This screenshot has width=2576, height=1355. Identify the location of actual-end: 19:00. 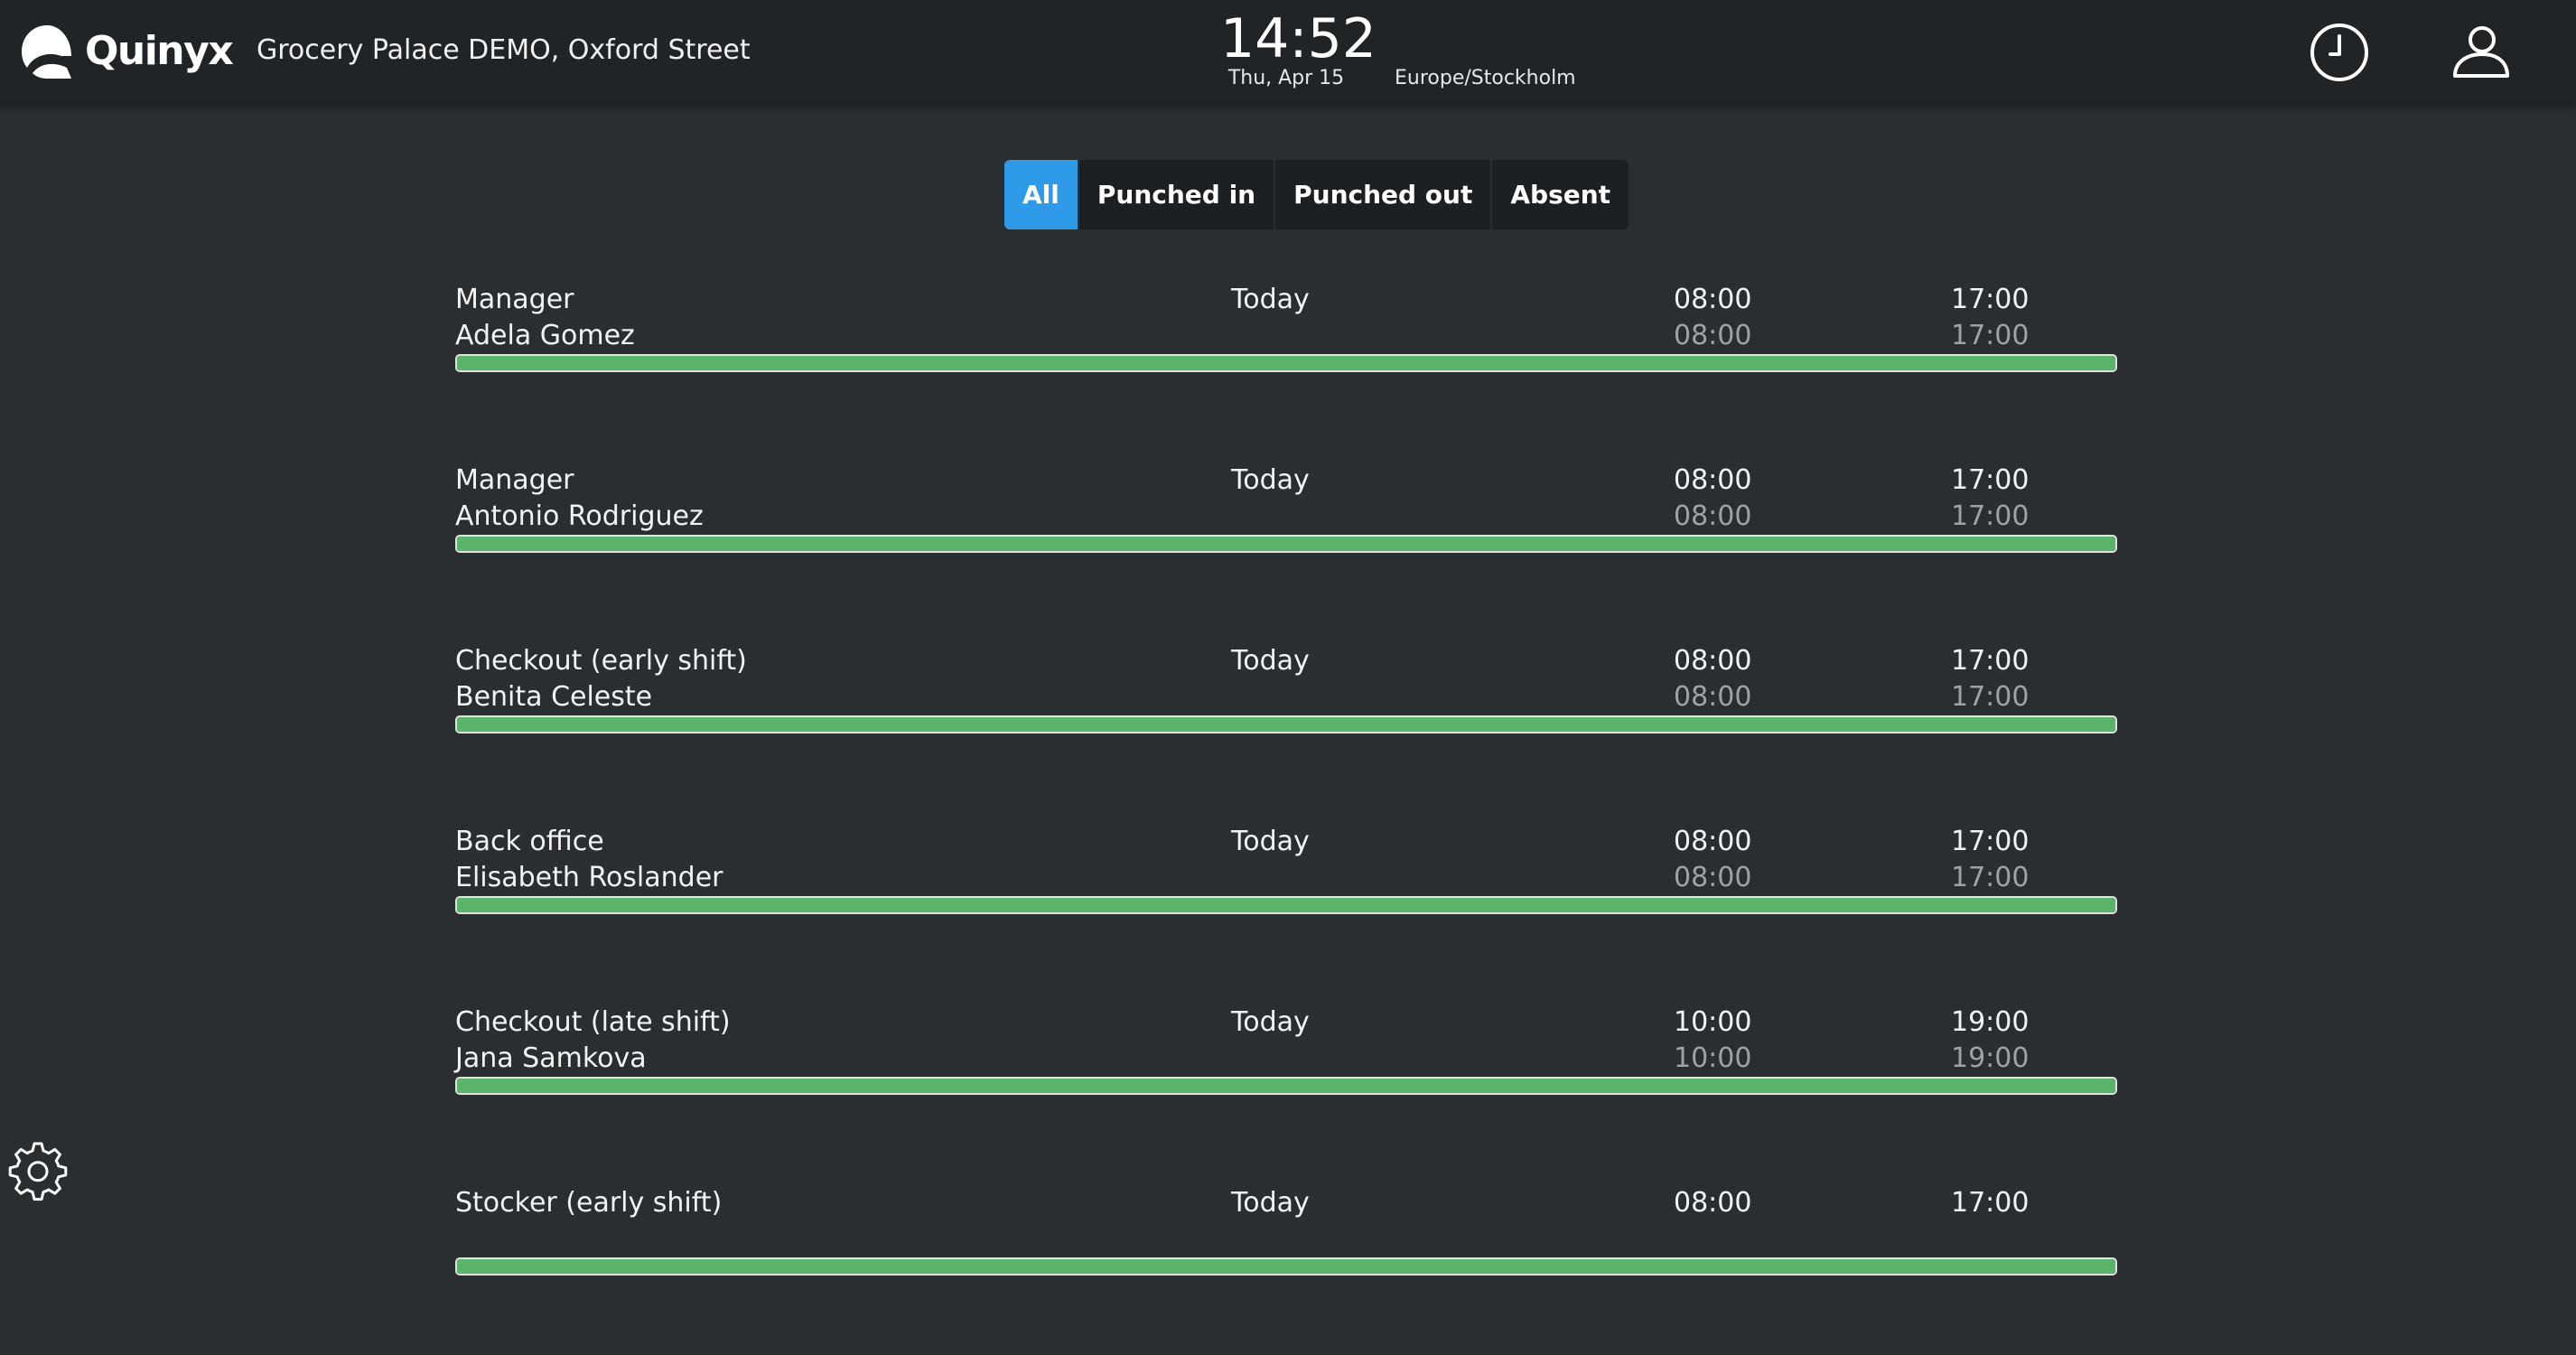
(1991, 1058).